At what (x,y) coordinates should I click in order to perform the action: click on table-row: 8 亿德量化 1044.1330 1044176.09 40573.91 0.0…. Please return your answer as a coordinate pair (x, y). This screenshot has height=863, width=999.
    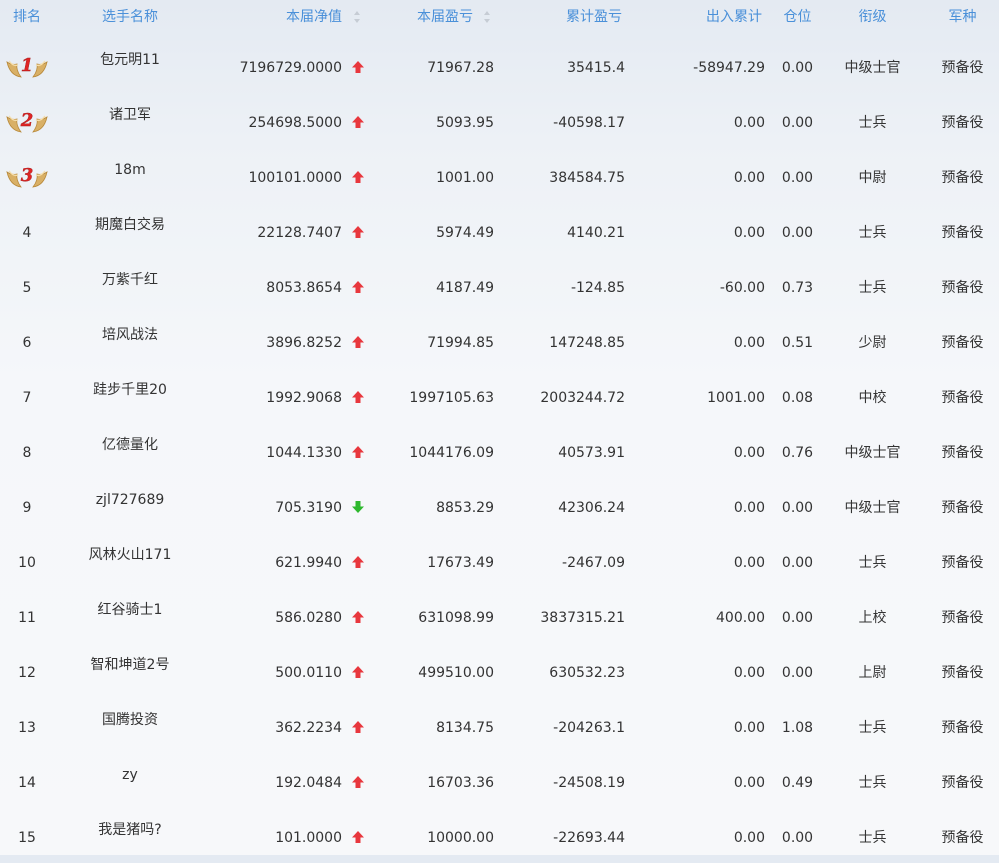
    Looking at the image, I should click on (499, 450).